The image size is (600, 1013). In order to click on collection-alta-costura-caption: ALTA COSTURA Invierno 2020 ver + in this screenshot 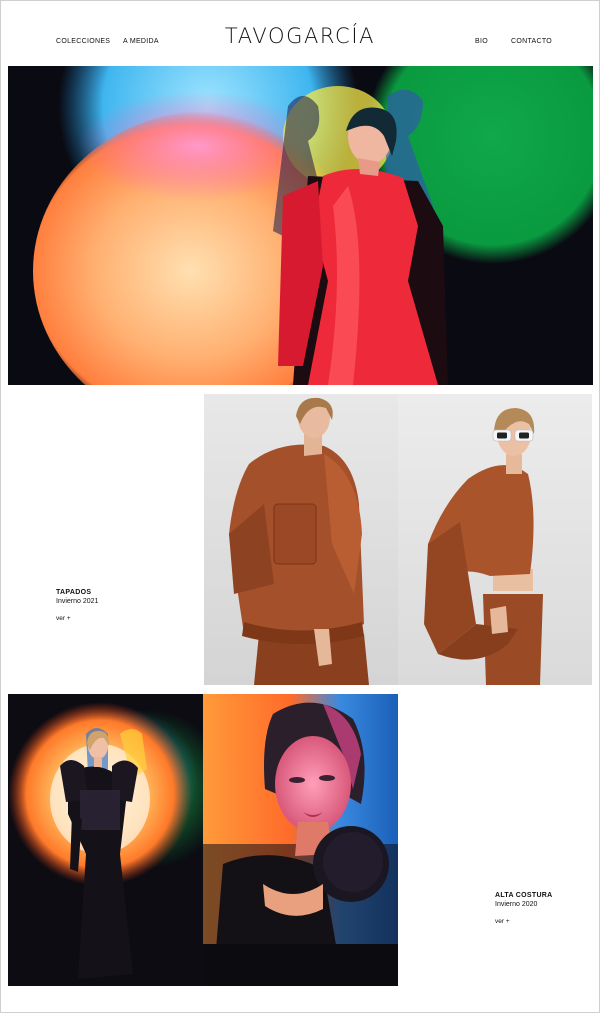, I will do `click(524, 910)`.